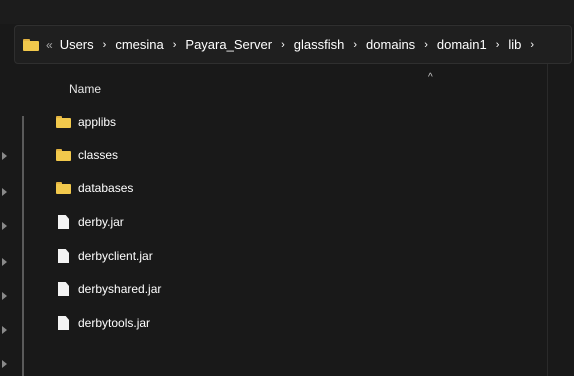  I want to click on breadcrumb-cmesina: cmesina, so click(139, 44).